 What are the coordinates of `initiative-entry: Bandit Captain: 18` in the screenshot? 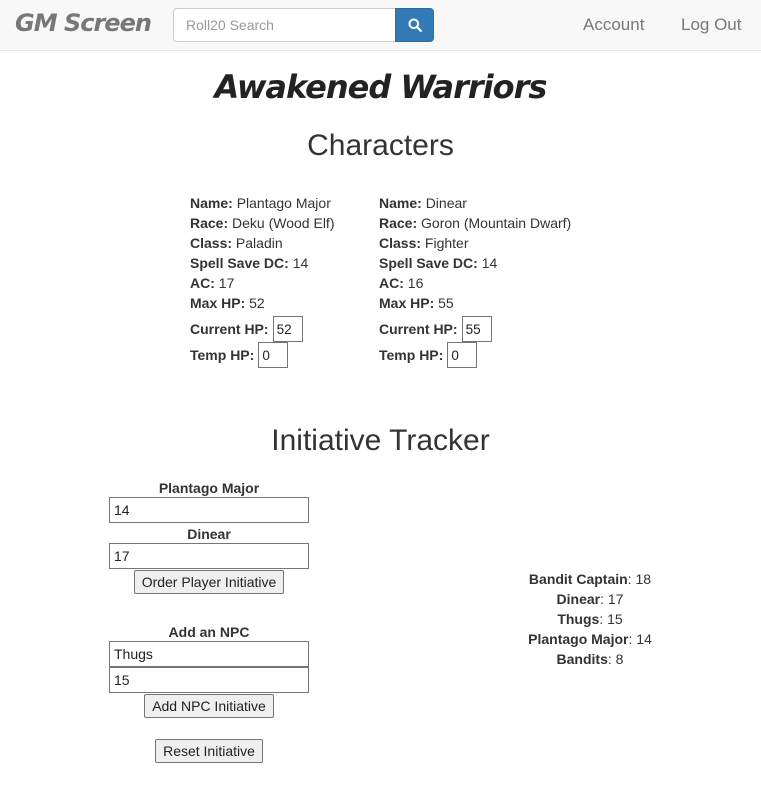 It's located at (590, 579).